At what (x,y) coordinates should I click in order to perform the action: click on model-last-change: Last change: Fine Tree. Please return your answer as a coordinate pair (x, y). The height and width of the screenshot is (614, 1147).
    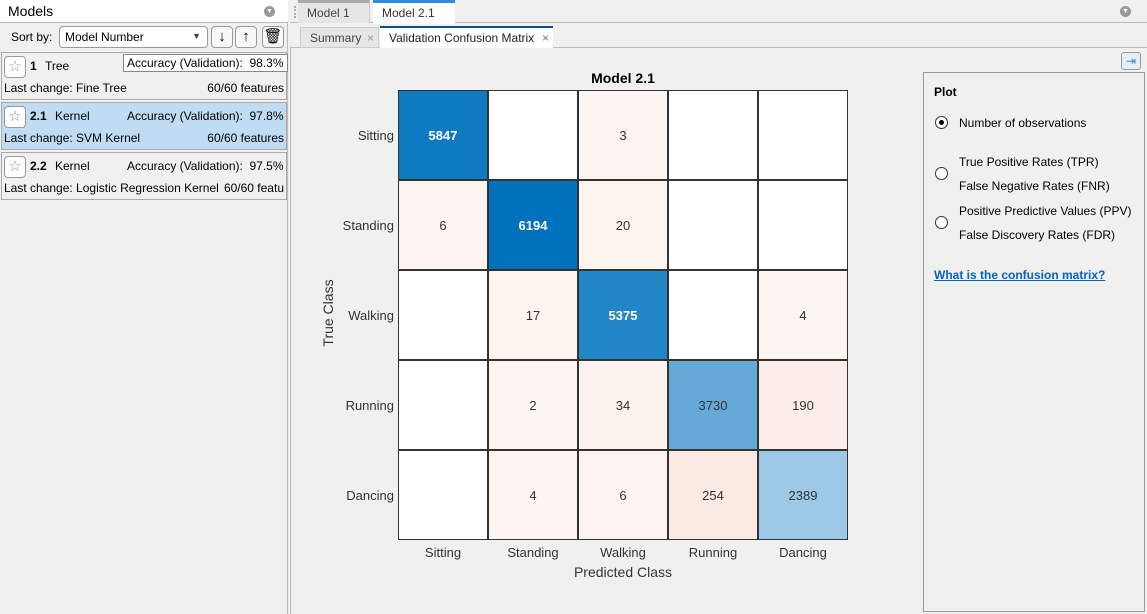
    Looking at the image, I should click on (65, 88).